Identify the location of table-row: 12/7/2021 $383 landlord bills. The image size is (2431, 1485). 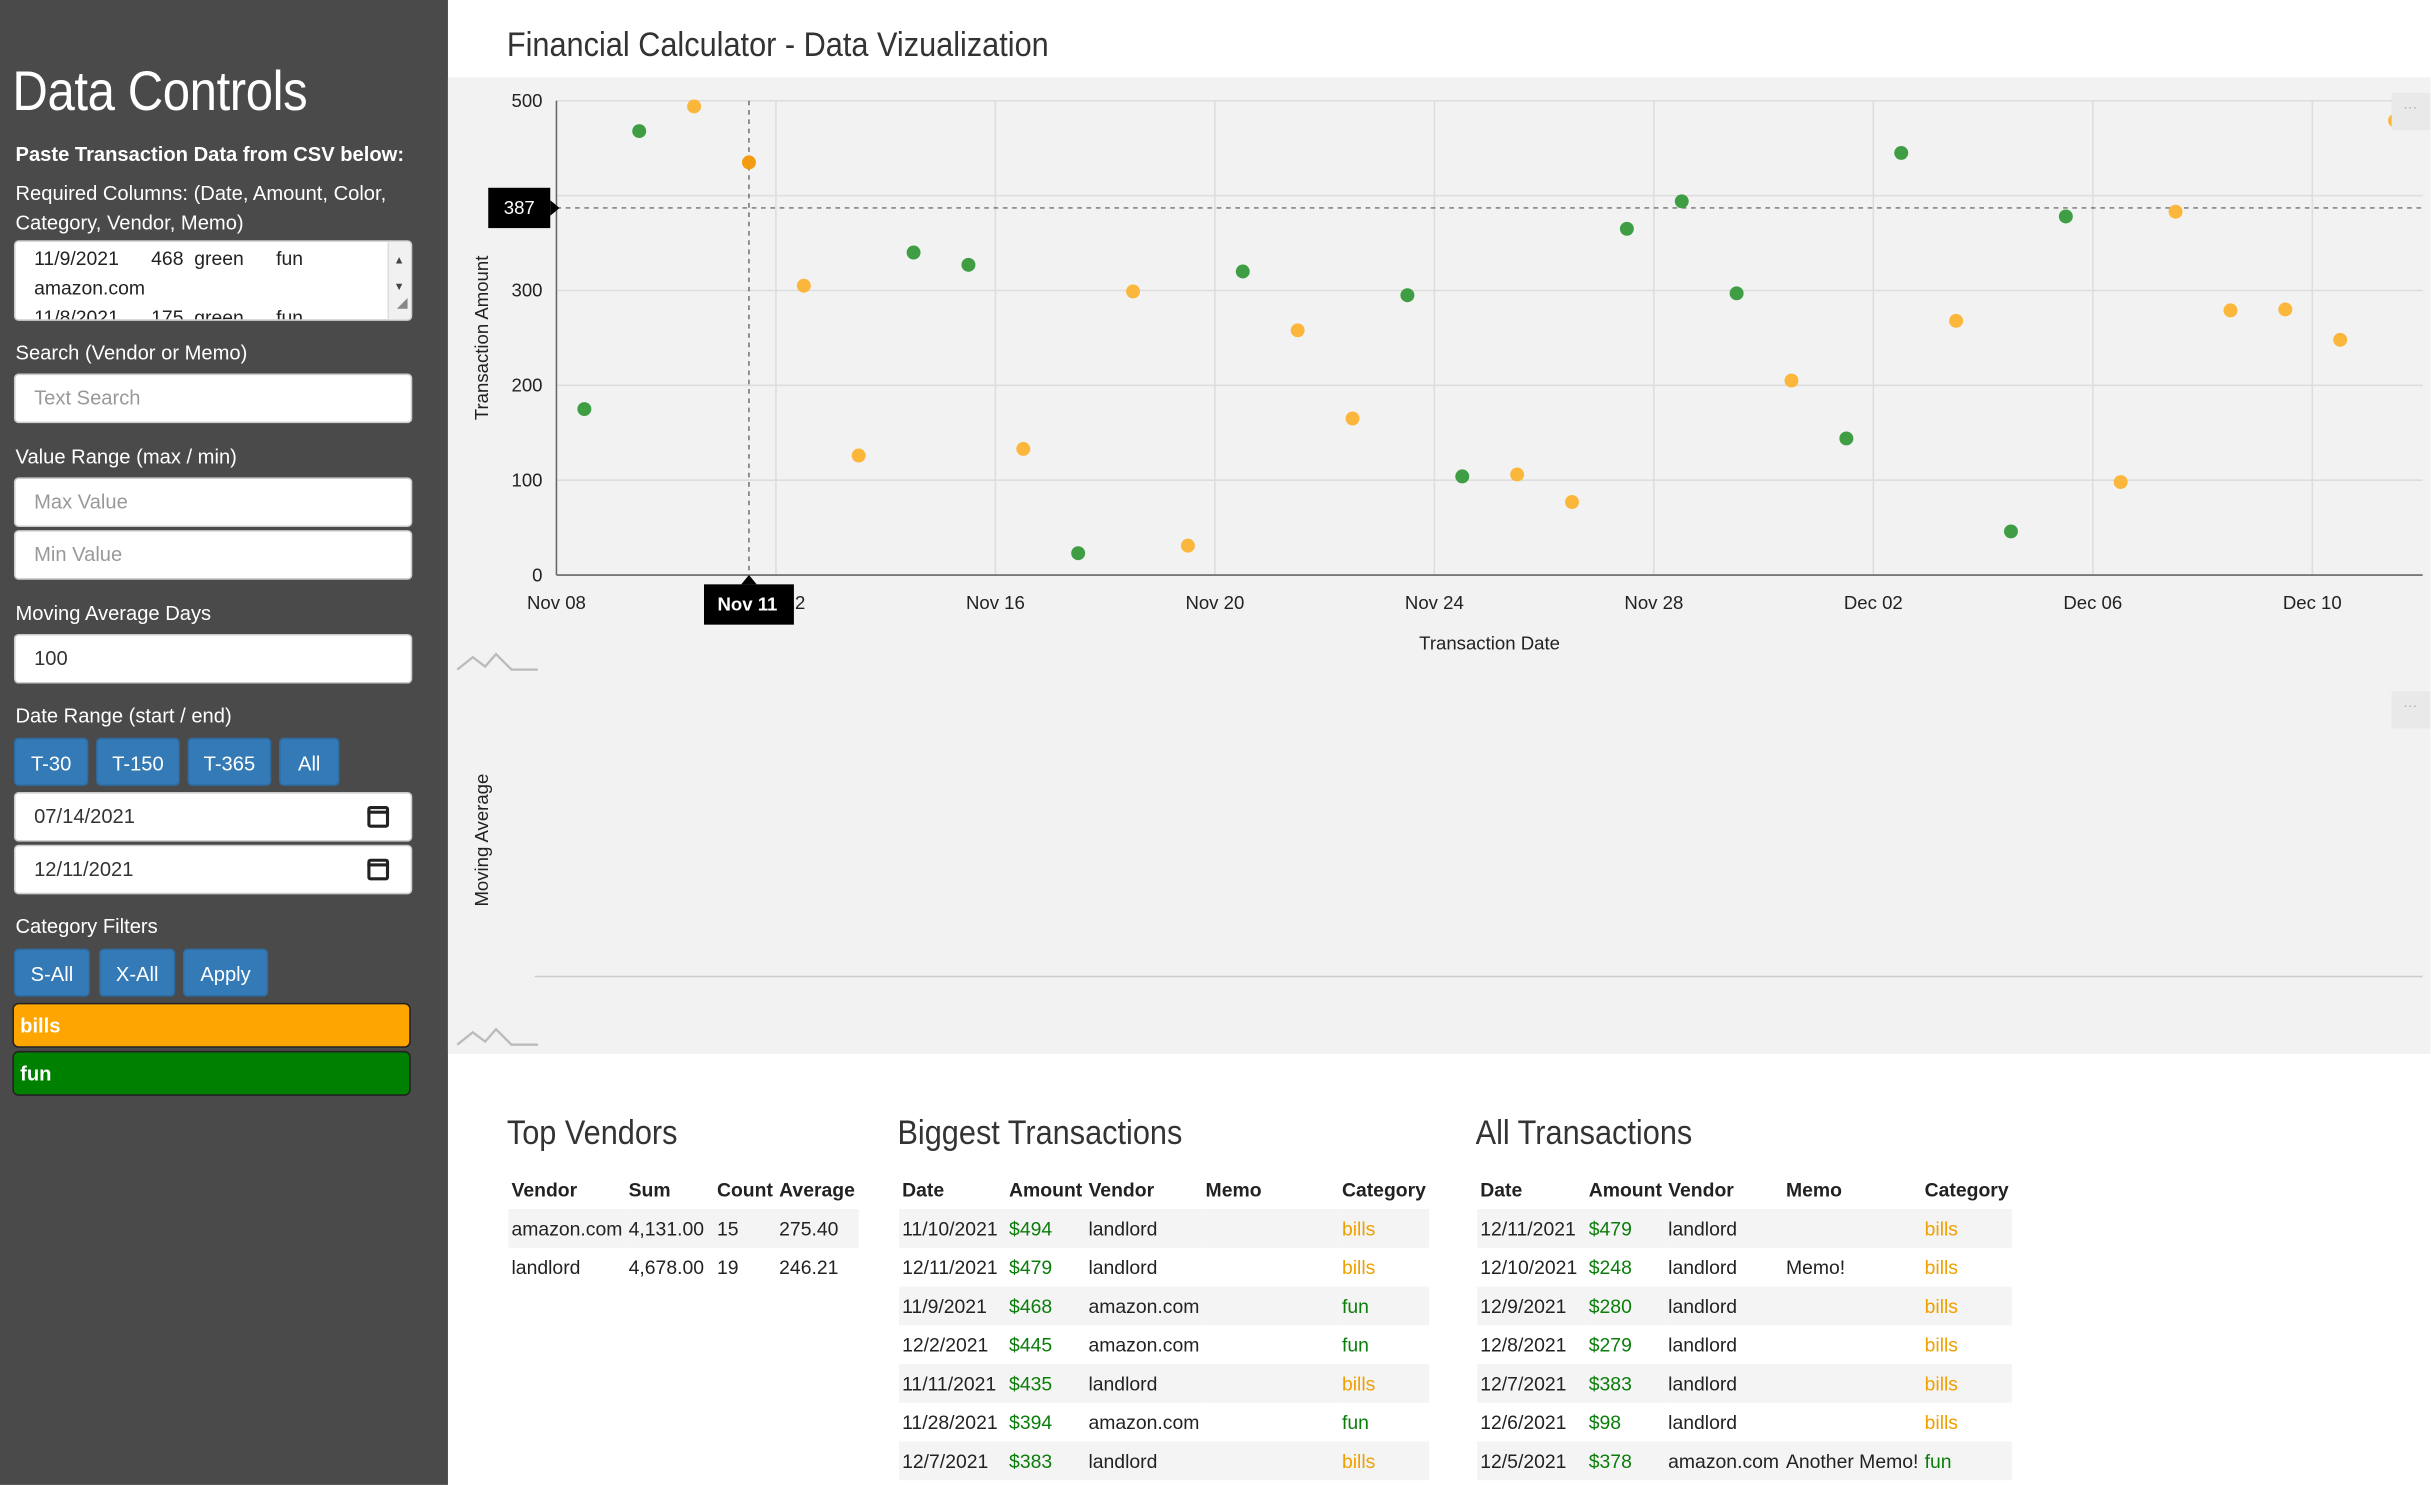
(1744, 1383).